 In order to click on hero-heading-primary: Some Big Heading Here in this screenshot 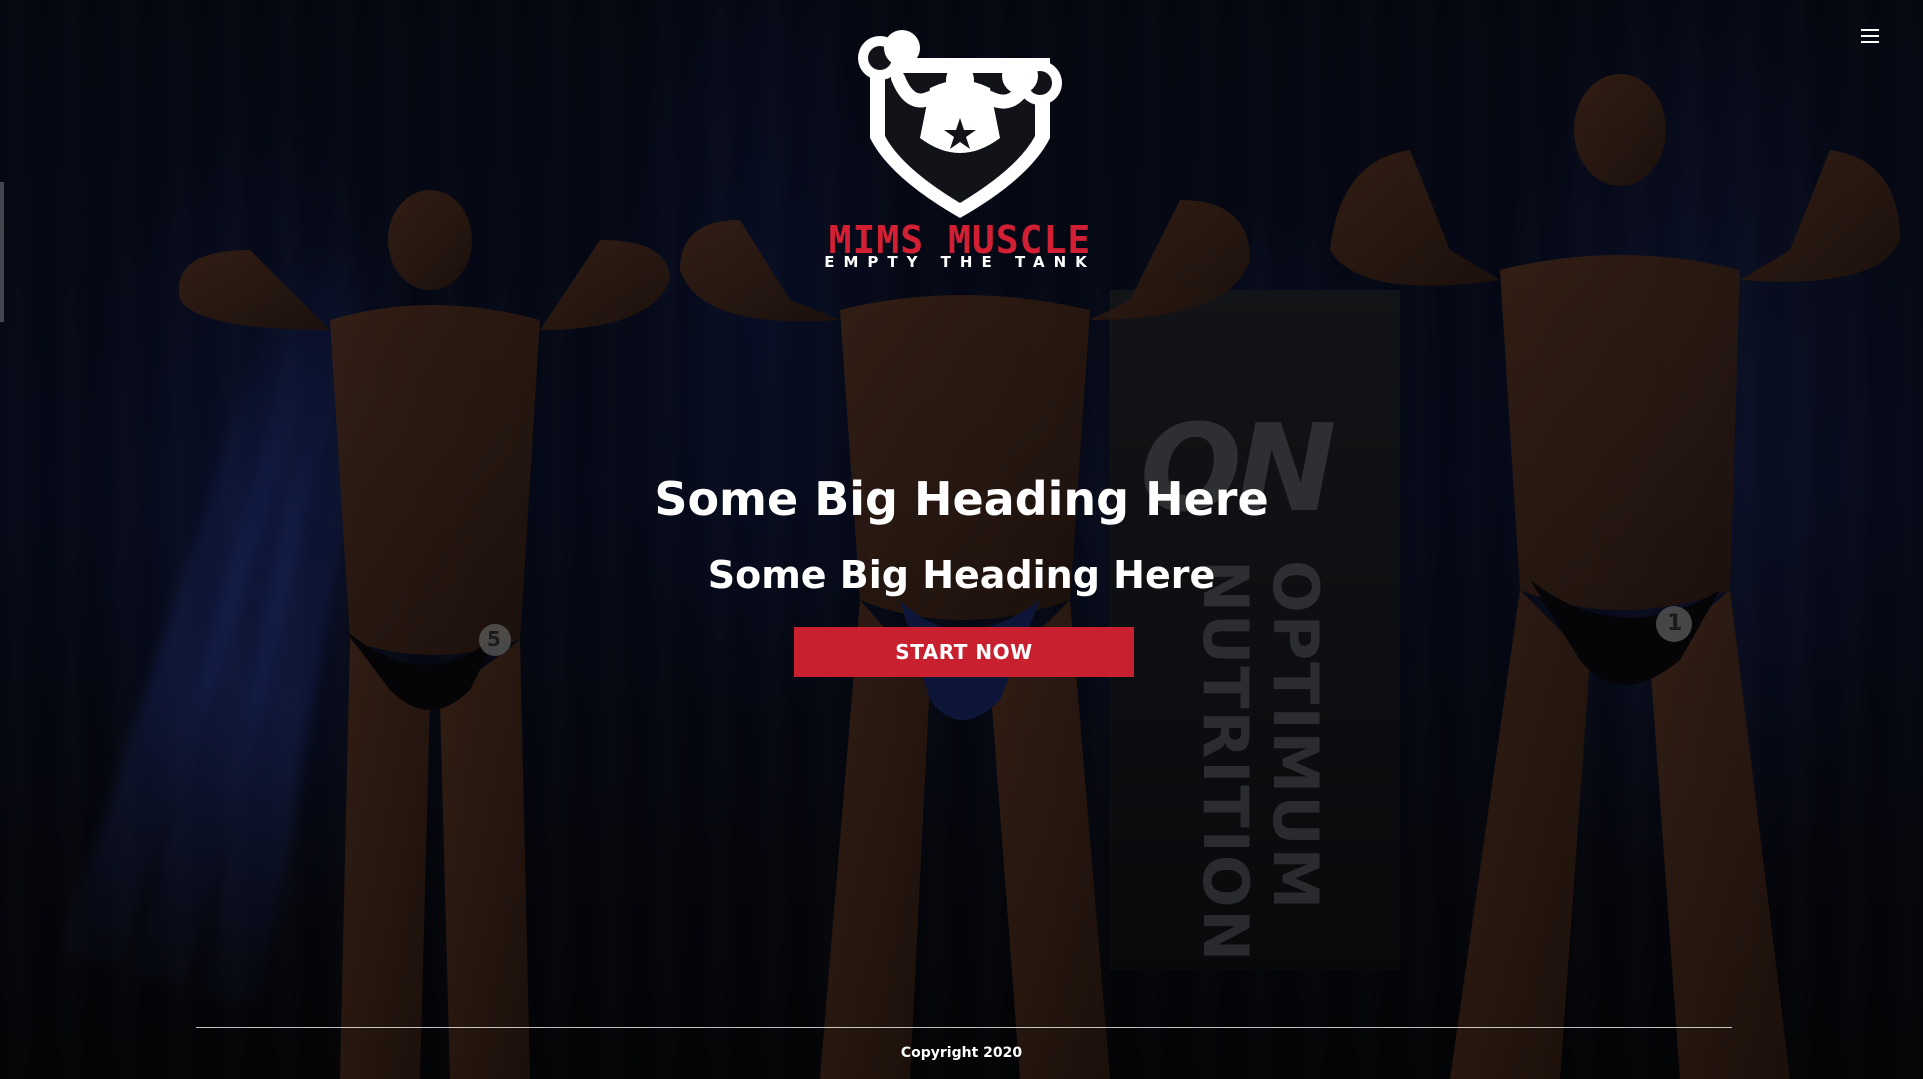, I will do `click(961, 499)`.